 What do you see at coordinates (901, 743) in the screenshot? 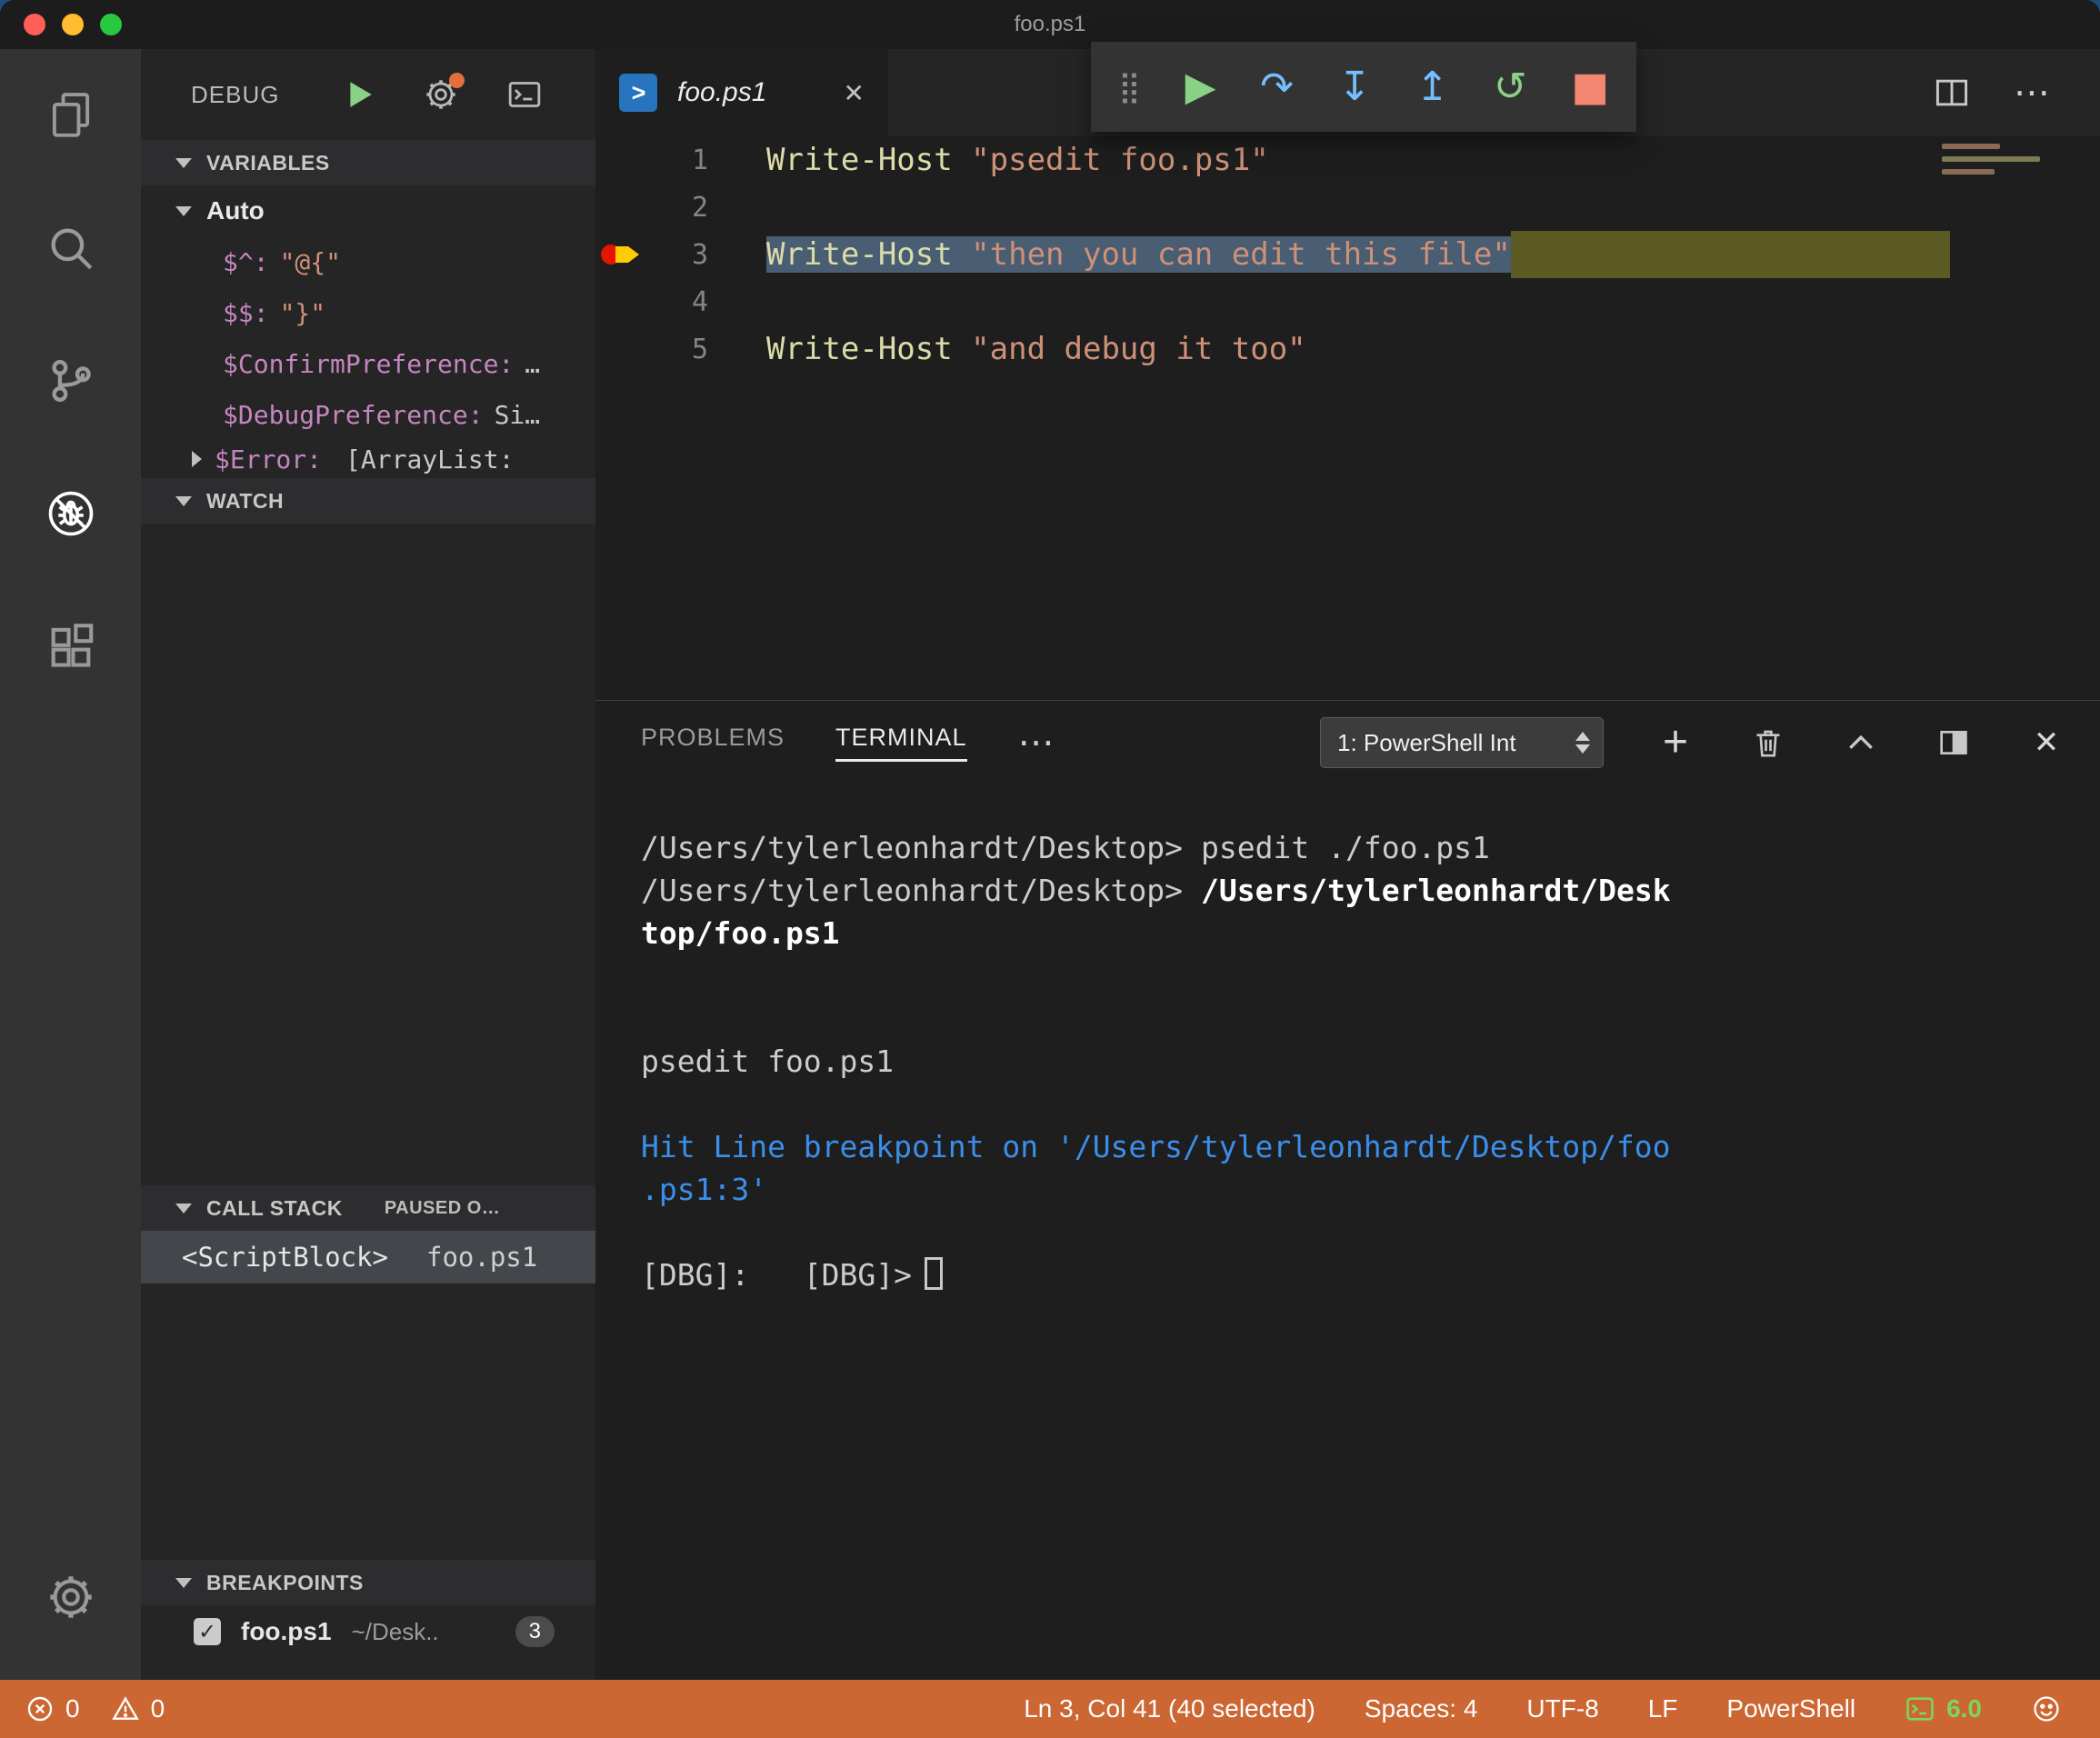
I see `tab-terminal: TERMINAL` at bounding box center [901, 743].